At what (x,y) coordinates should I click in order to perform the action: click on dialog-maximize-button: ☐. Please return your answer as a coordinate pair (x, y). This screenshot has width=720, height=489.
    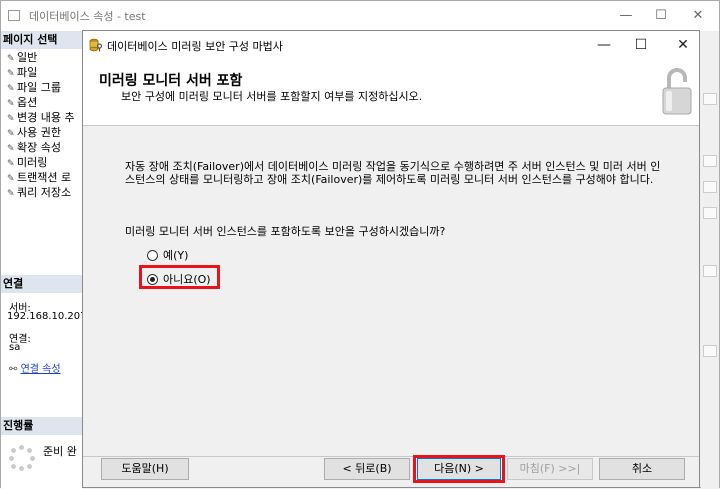
    Looking at the image, I should click on (641, 45).